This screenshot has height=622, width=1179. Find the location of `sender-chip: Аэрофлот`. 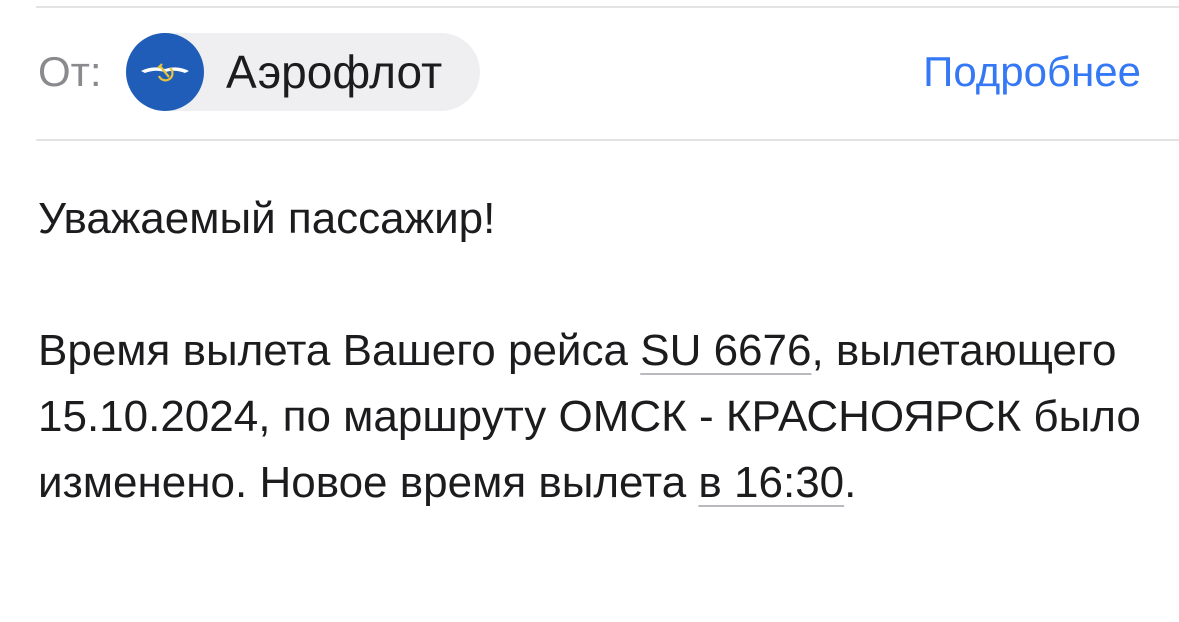

sender-chip: Аэрофлот is located at coordinates (303, 72).